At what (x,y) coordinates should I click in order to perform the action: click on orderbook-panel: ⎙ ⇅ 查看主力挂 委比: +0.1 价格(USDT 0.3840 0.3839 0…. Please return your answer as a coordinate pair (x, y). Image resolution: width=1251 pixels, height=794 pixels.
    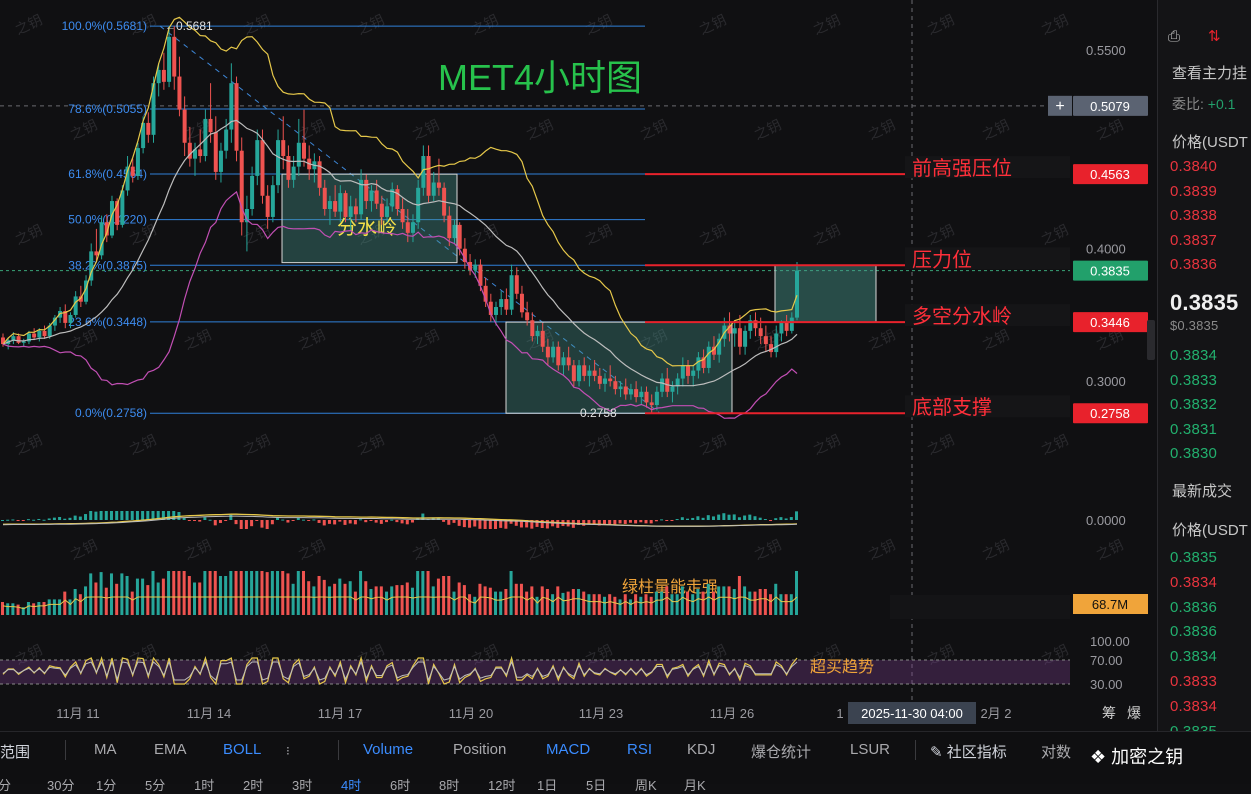
    Looking at the image, I should click on (1204, 370).